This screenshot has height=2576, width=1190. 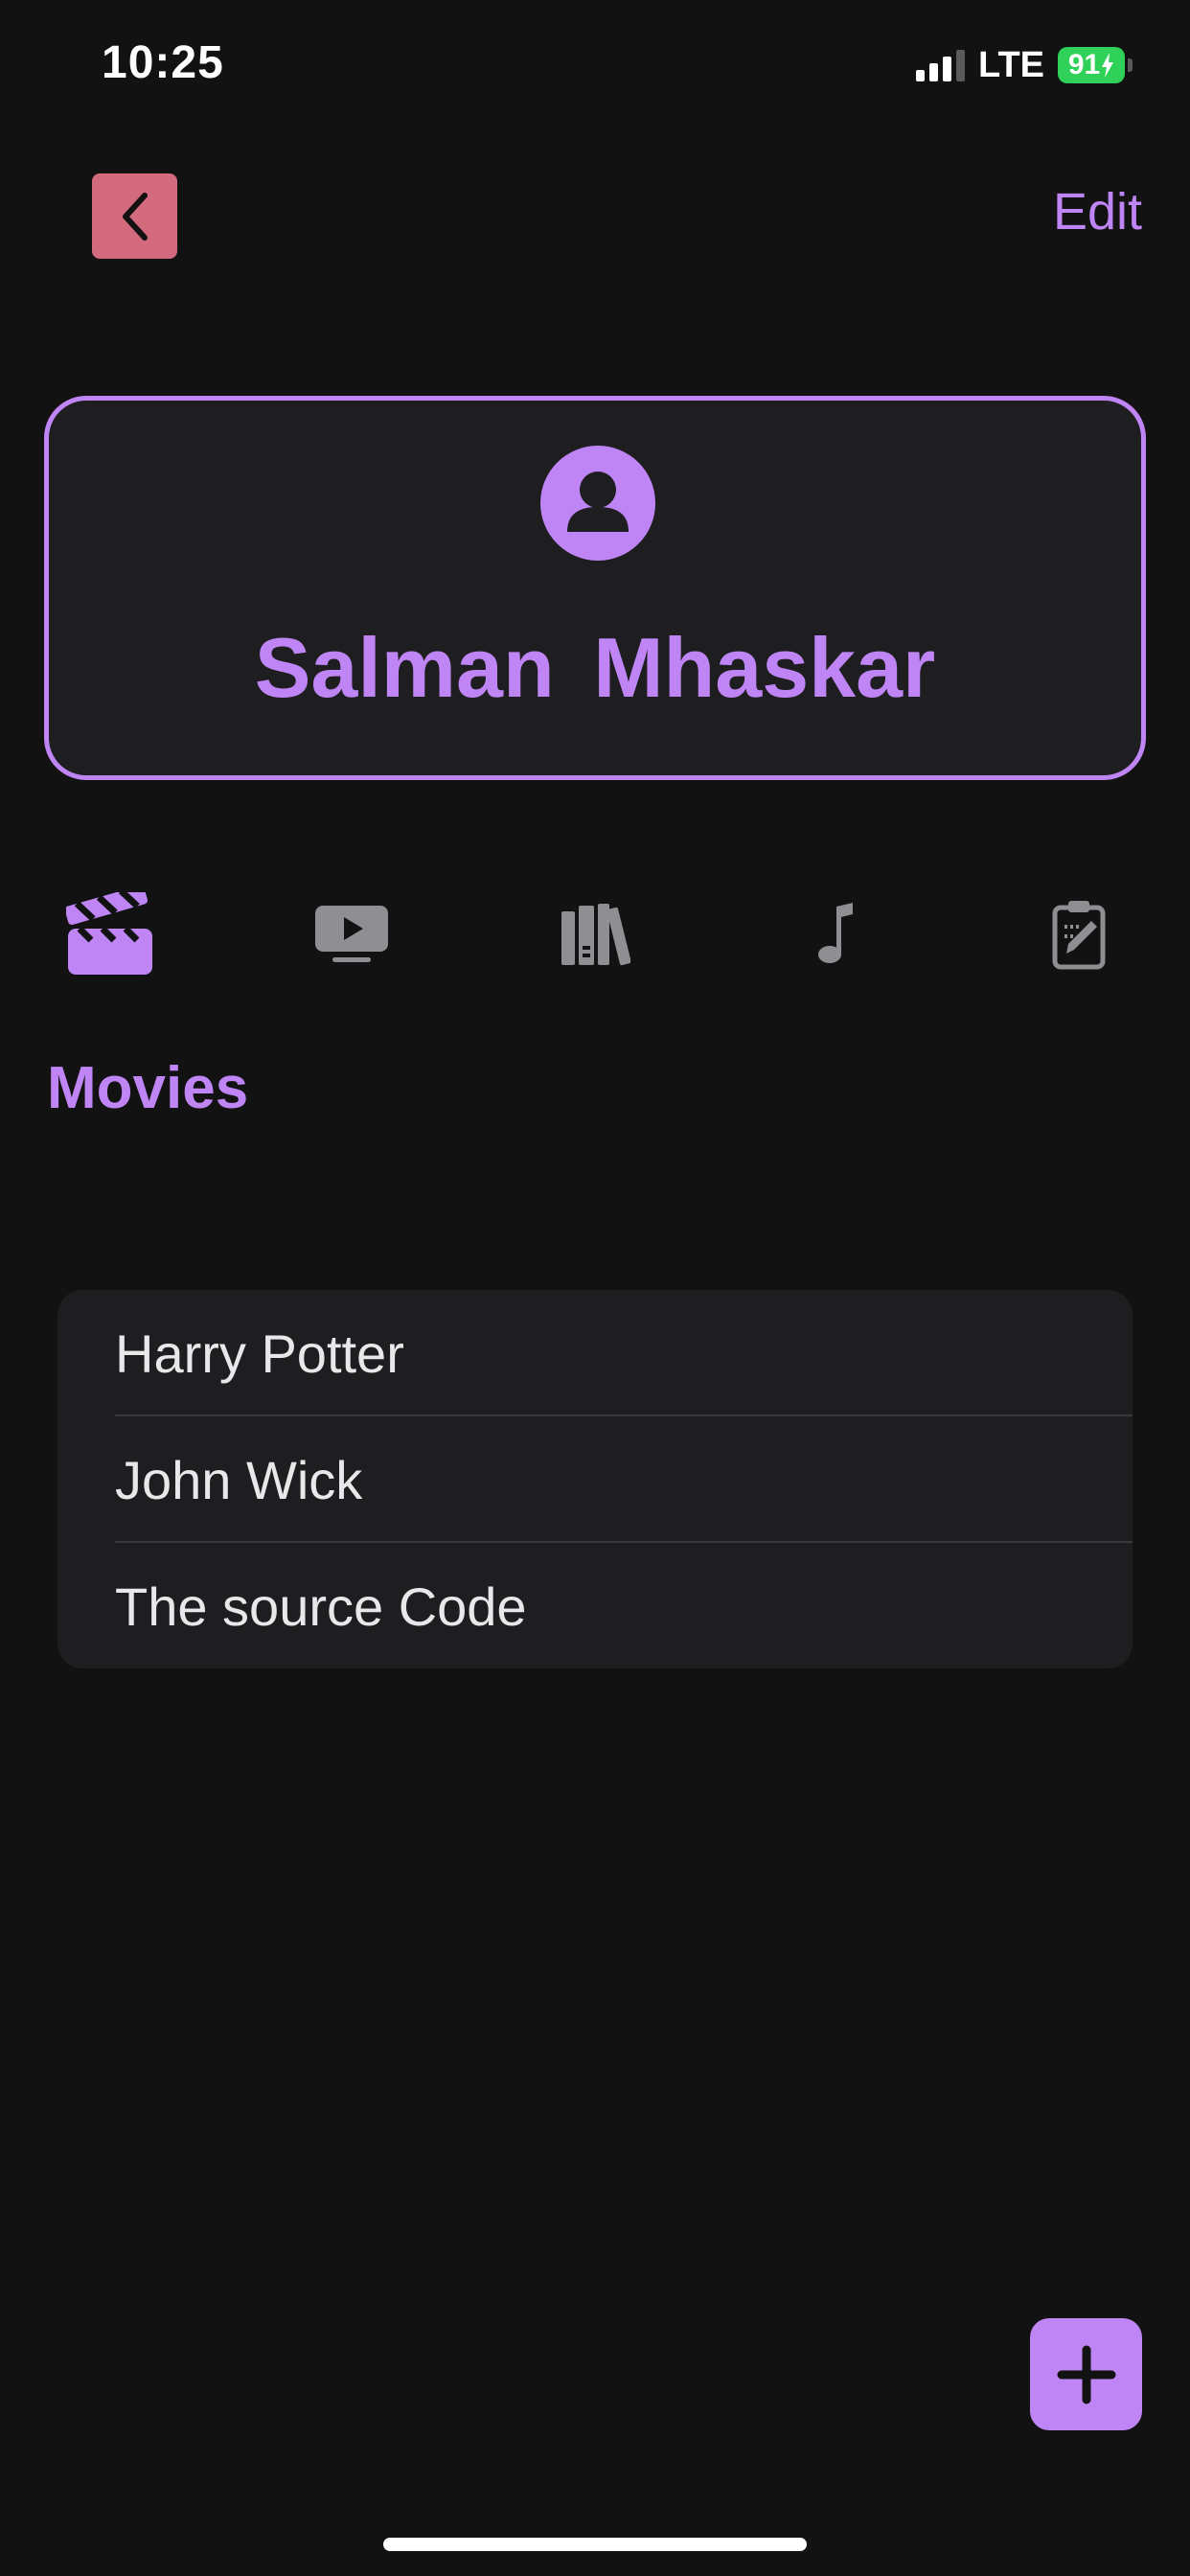 What do you see at coordinates (163, 63) in the screenshot?
I see `status-time: 10:25` at bounding box center [163, 63].